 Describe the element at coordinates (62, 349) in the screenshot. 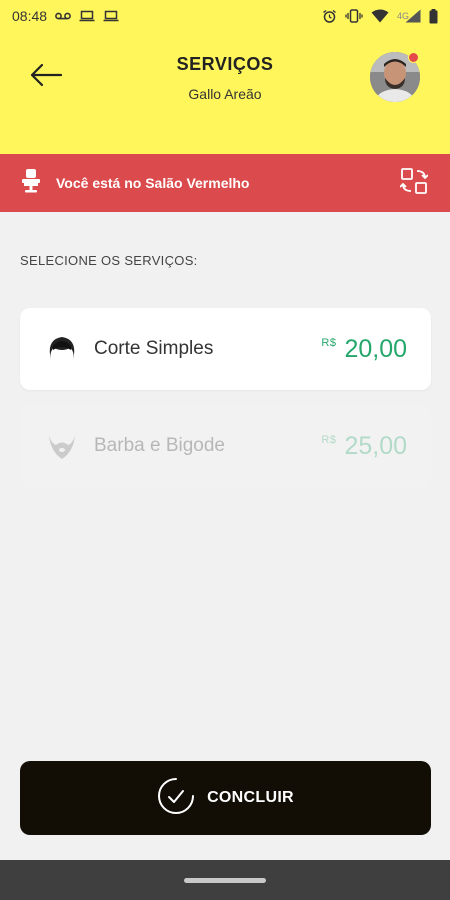

I see `hair-icon` at that location.